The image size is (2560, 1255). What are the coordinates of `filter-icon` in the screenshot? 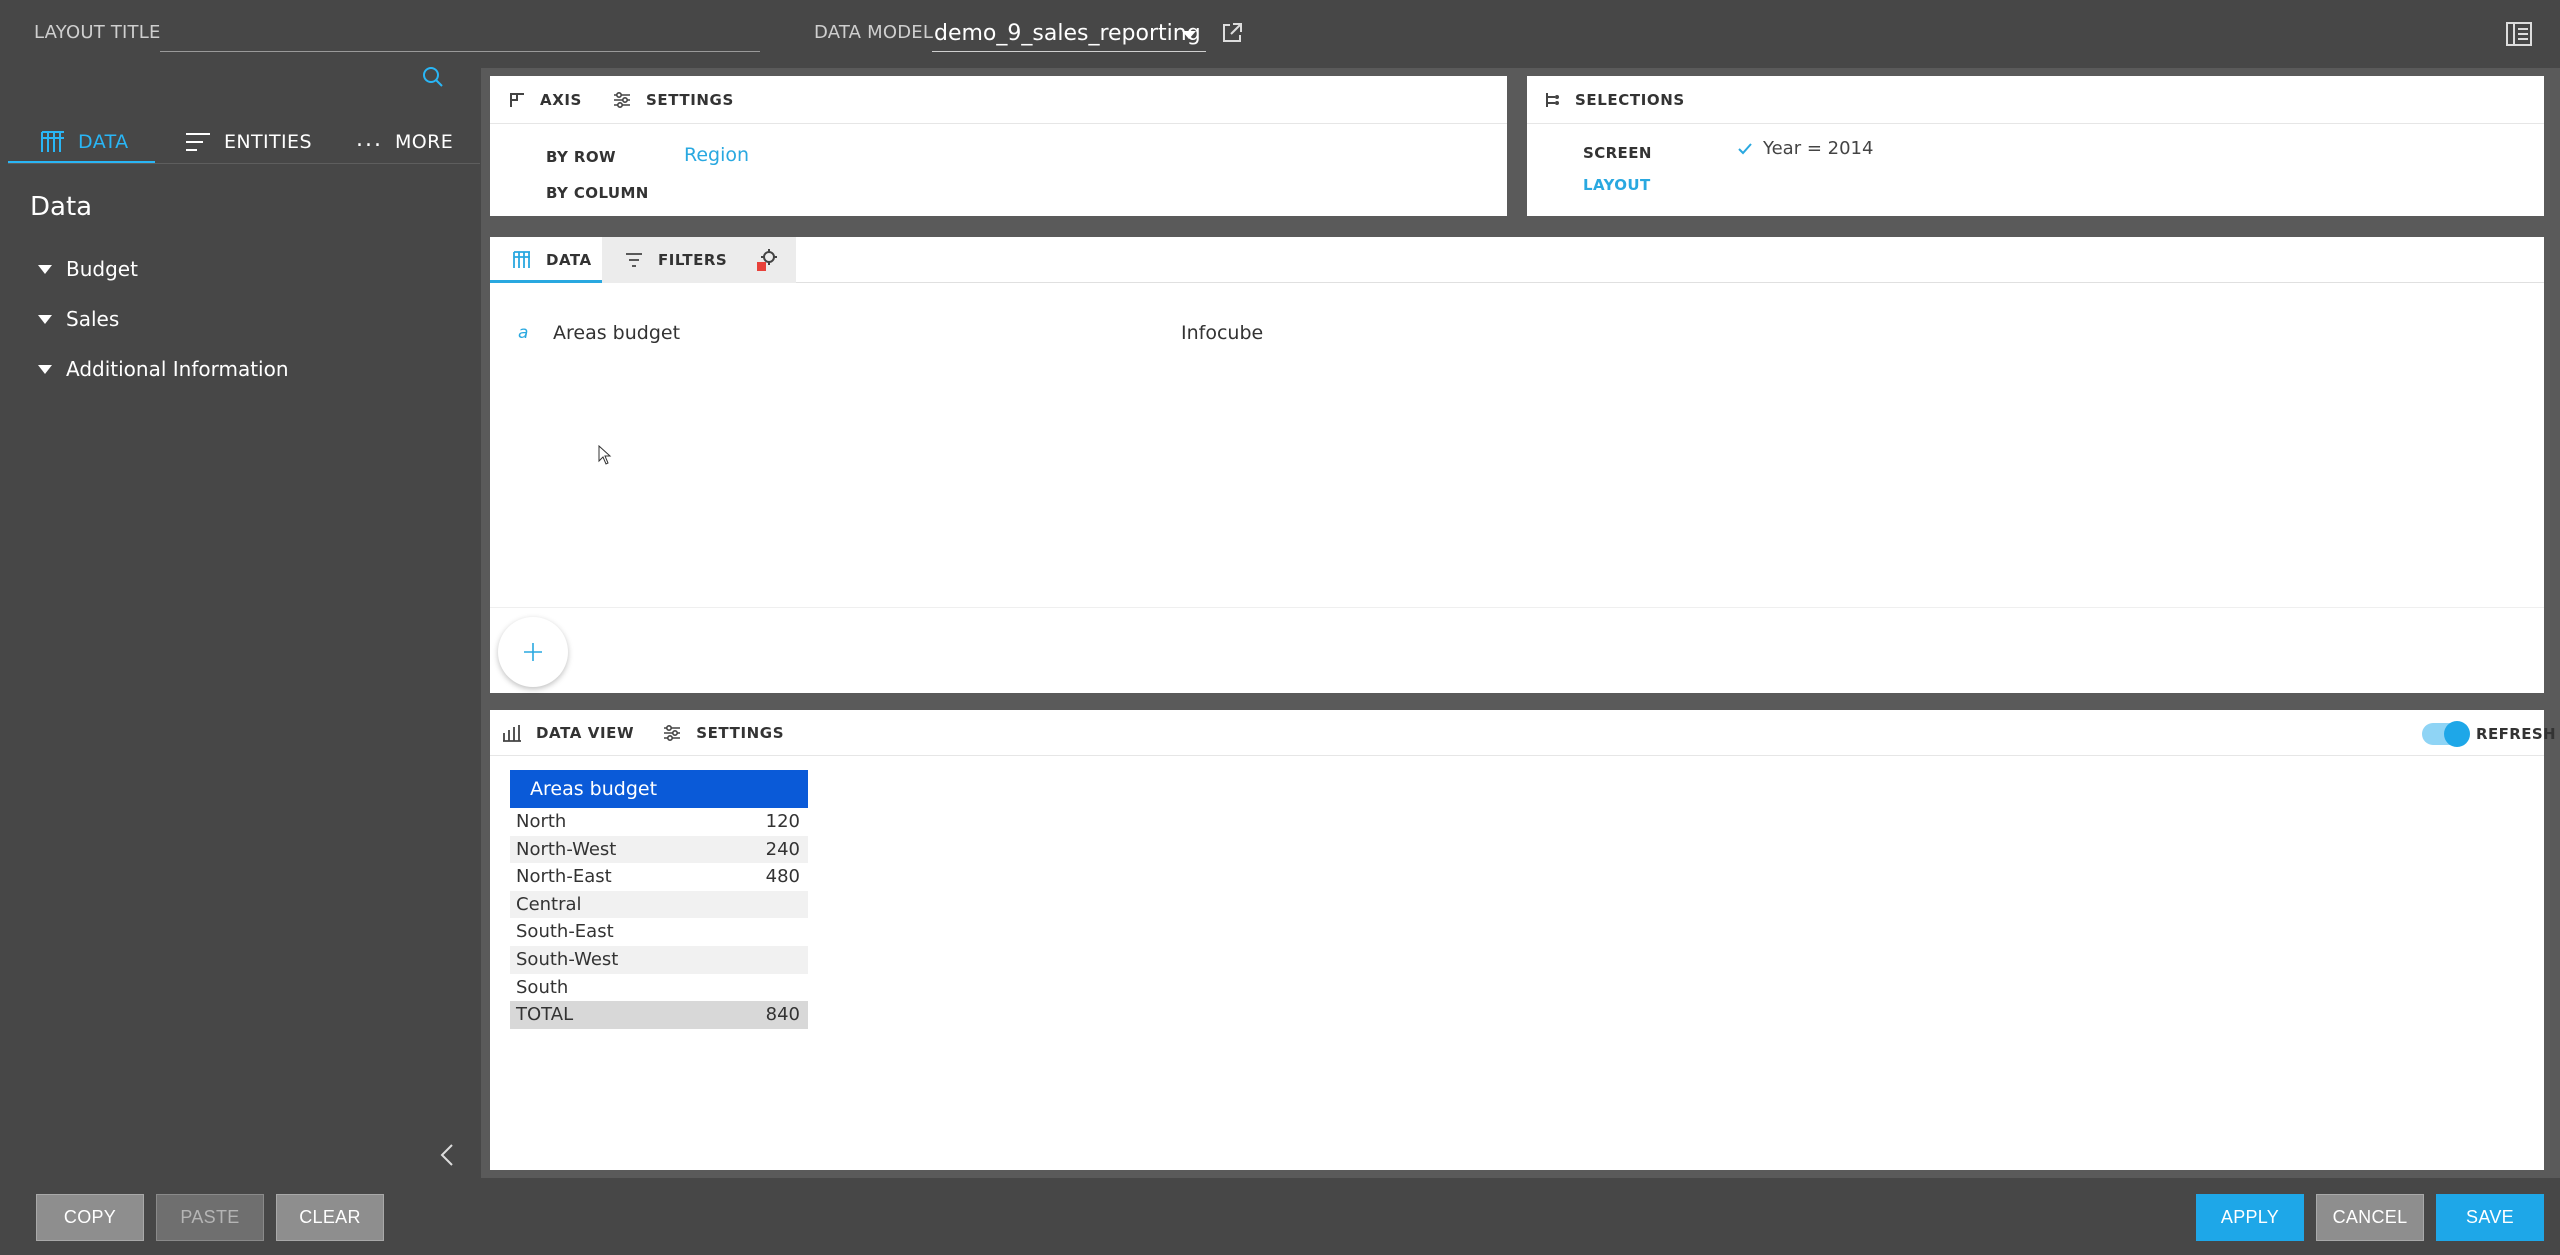 It's located at (634, 260).